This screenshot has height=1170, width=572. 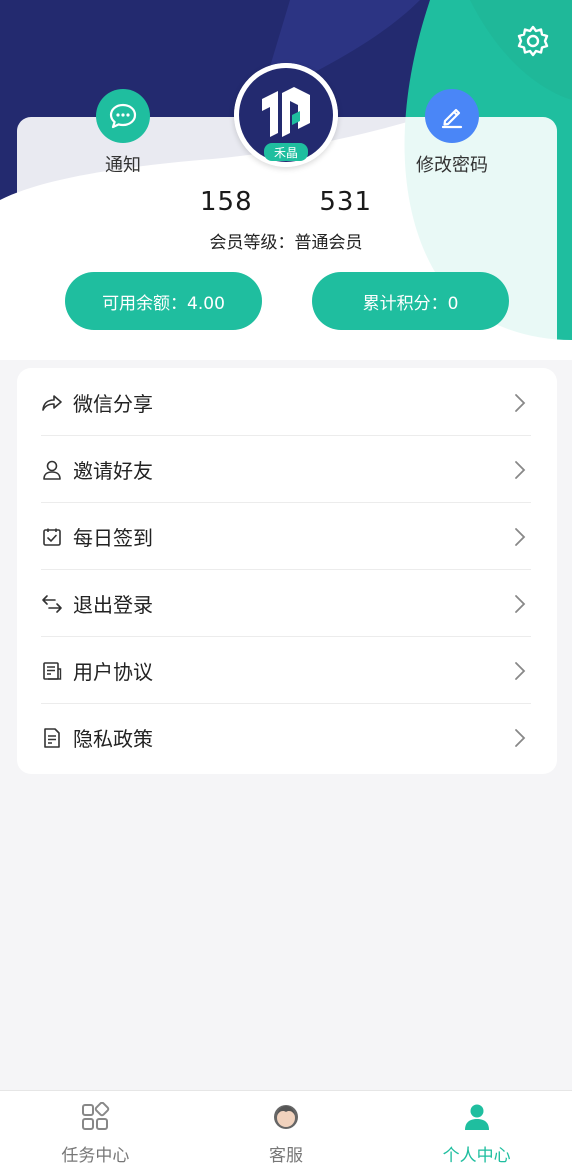 I want to click on tab-label: 任务中心, so click(x=95, y=1156).